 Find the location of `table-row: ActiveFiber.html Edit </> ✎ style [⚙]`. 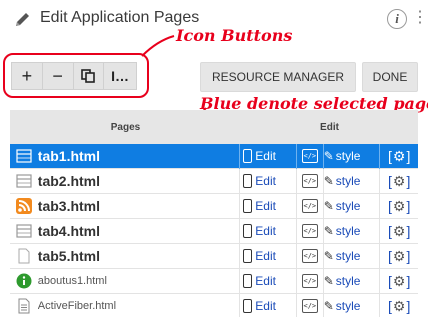

table-row: ActiveFiber.html Edit </> ✎ style [⚙] is located at coordinates (214, 305).